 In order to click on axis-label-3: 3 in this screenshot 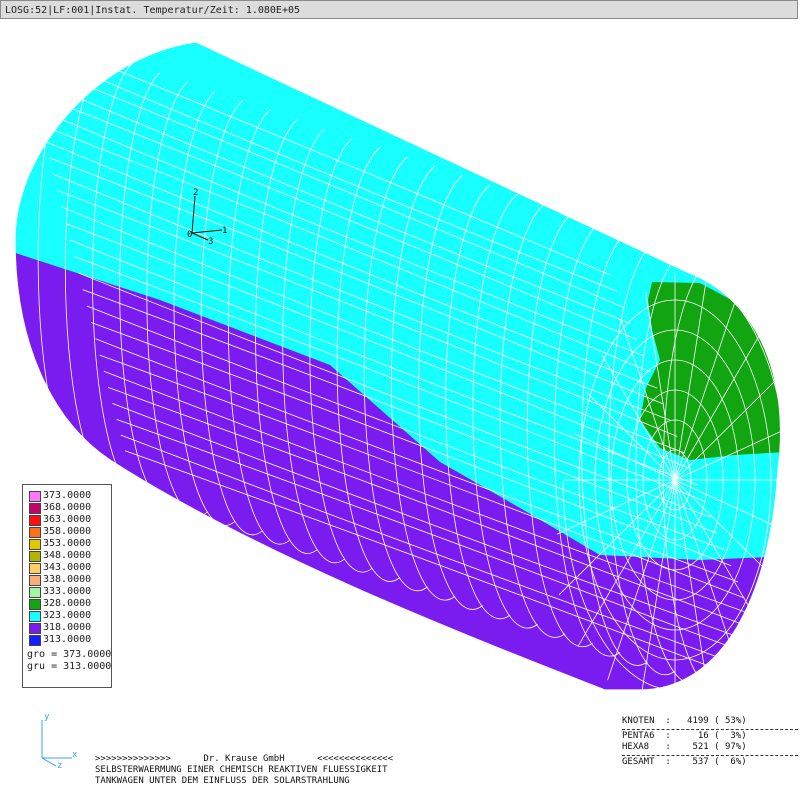, I will do `click(210, 242)`.